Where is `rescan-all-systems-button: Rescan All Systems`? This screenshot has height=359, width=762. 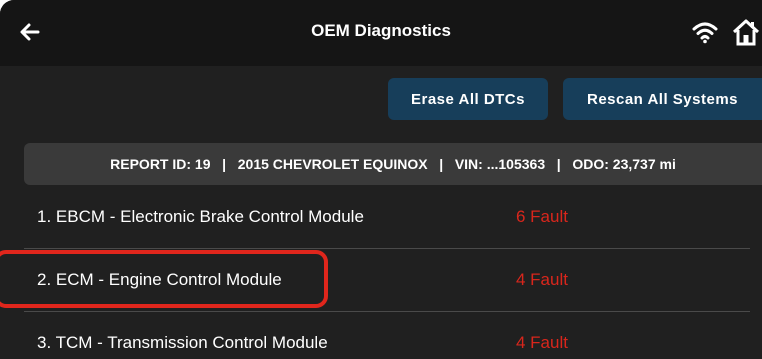 rescan-all-systems-button: Rescan All Systems is located at coordinates (662, 99).